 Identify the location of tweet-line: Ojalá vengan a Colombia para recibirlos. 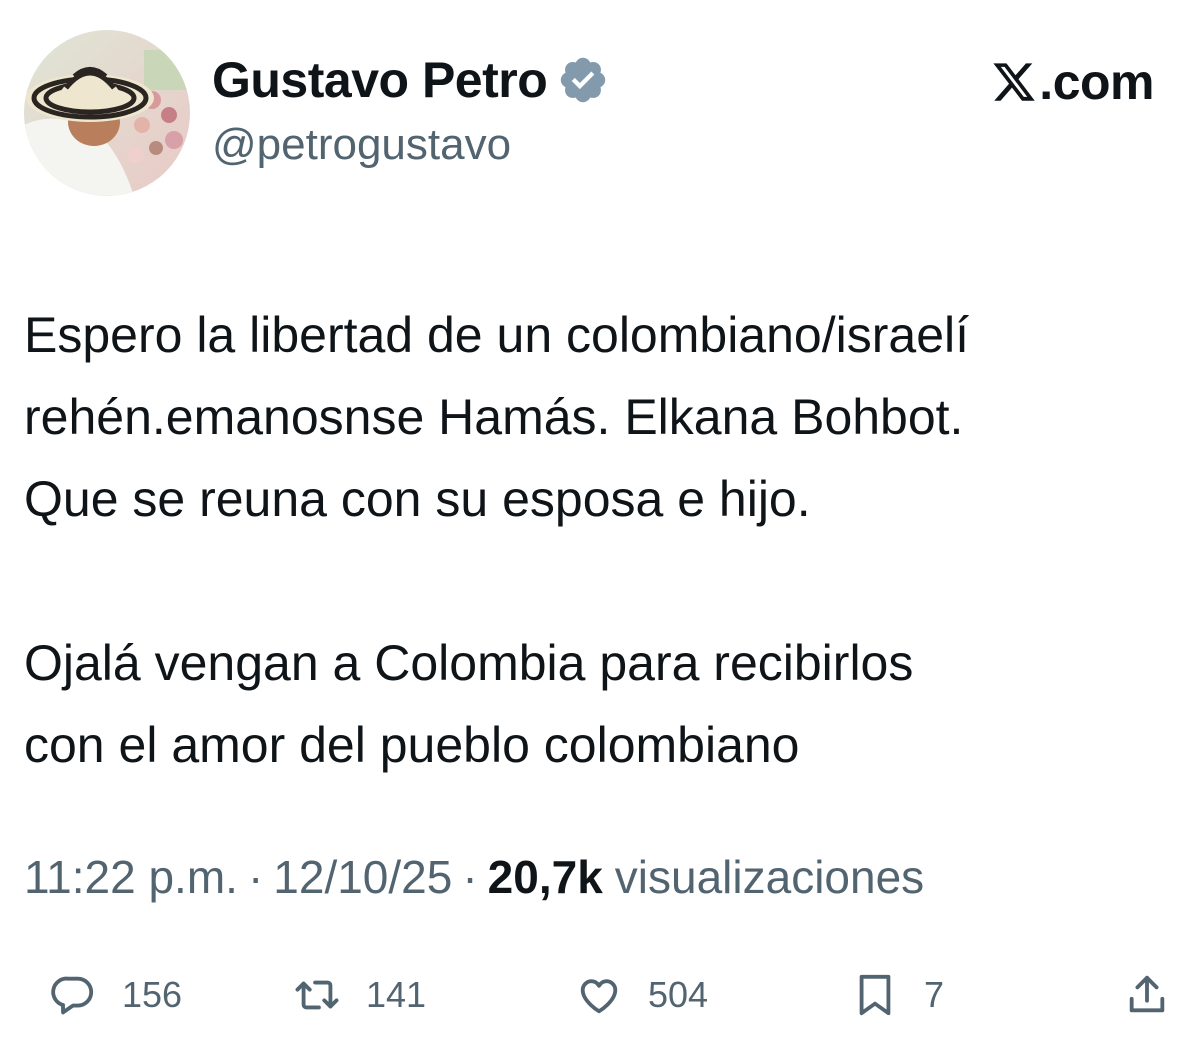
(469, 663).